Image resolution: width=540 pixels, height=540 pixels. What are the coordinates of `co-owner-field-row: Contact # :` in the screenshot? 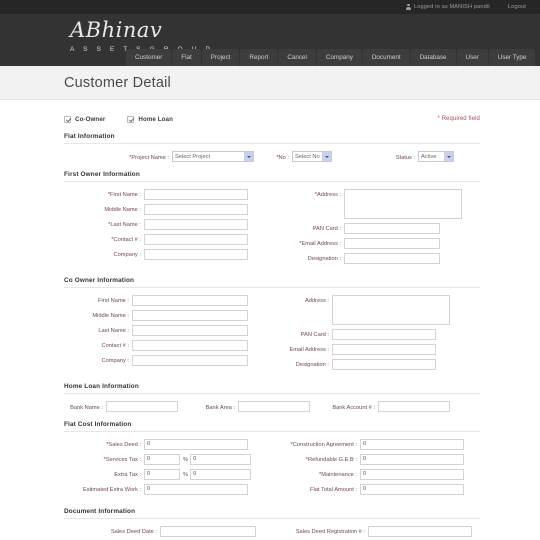 It's located at (168, 345).